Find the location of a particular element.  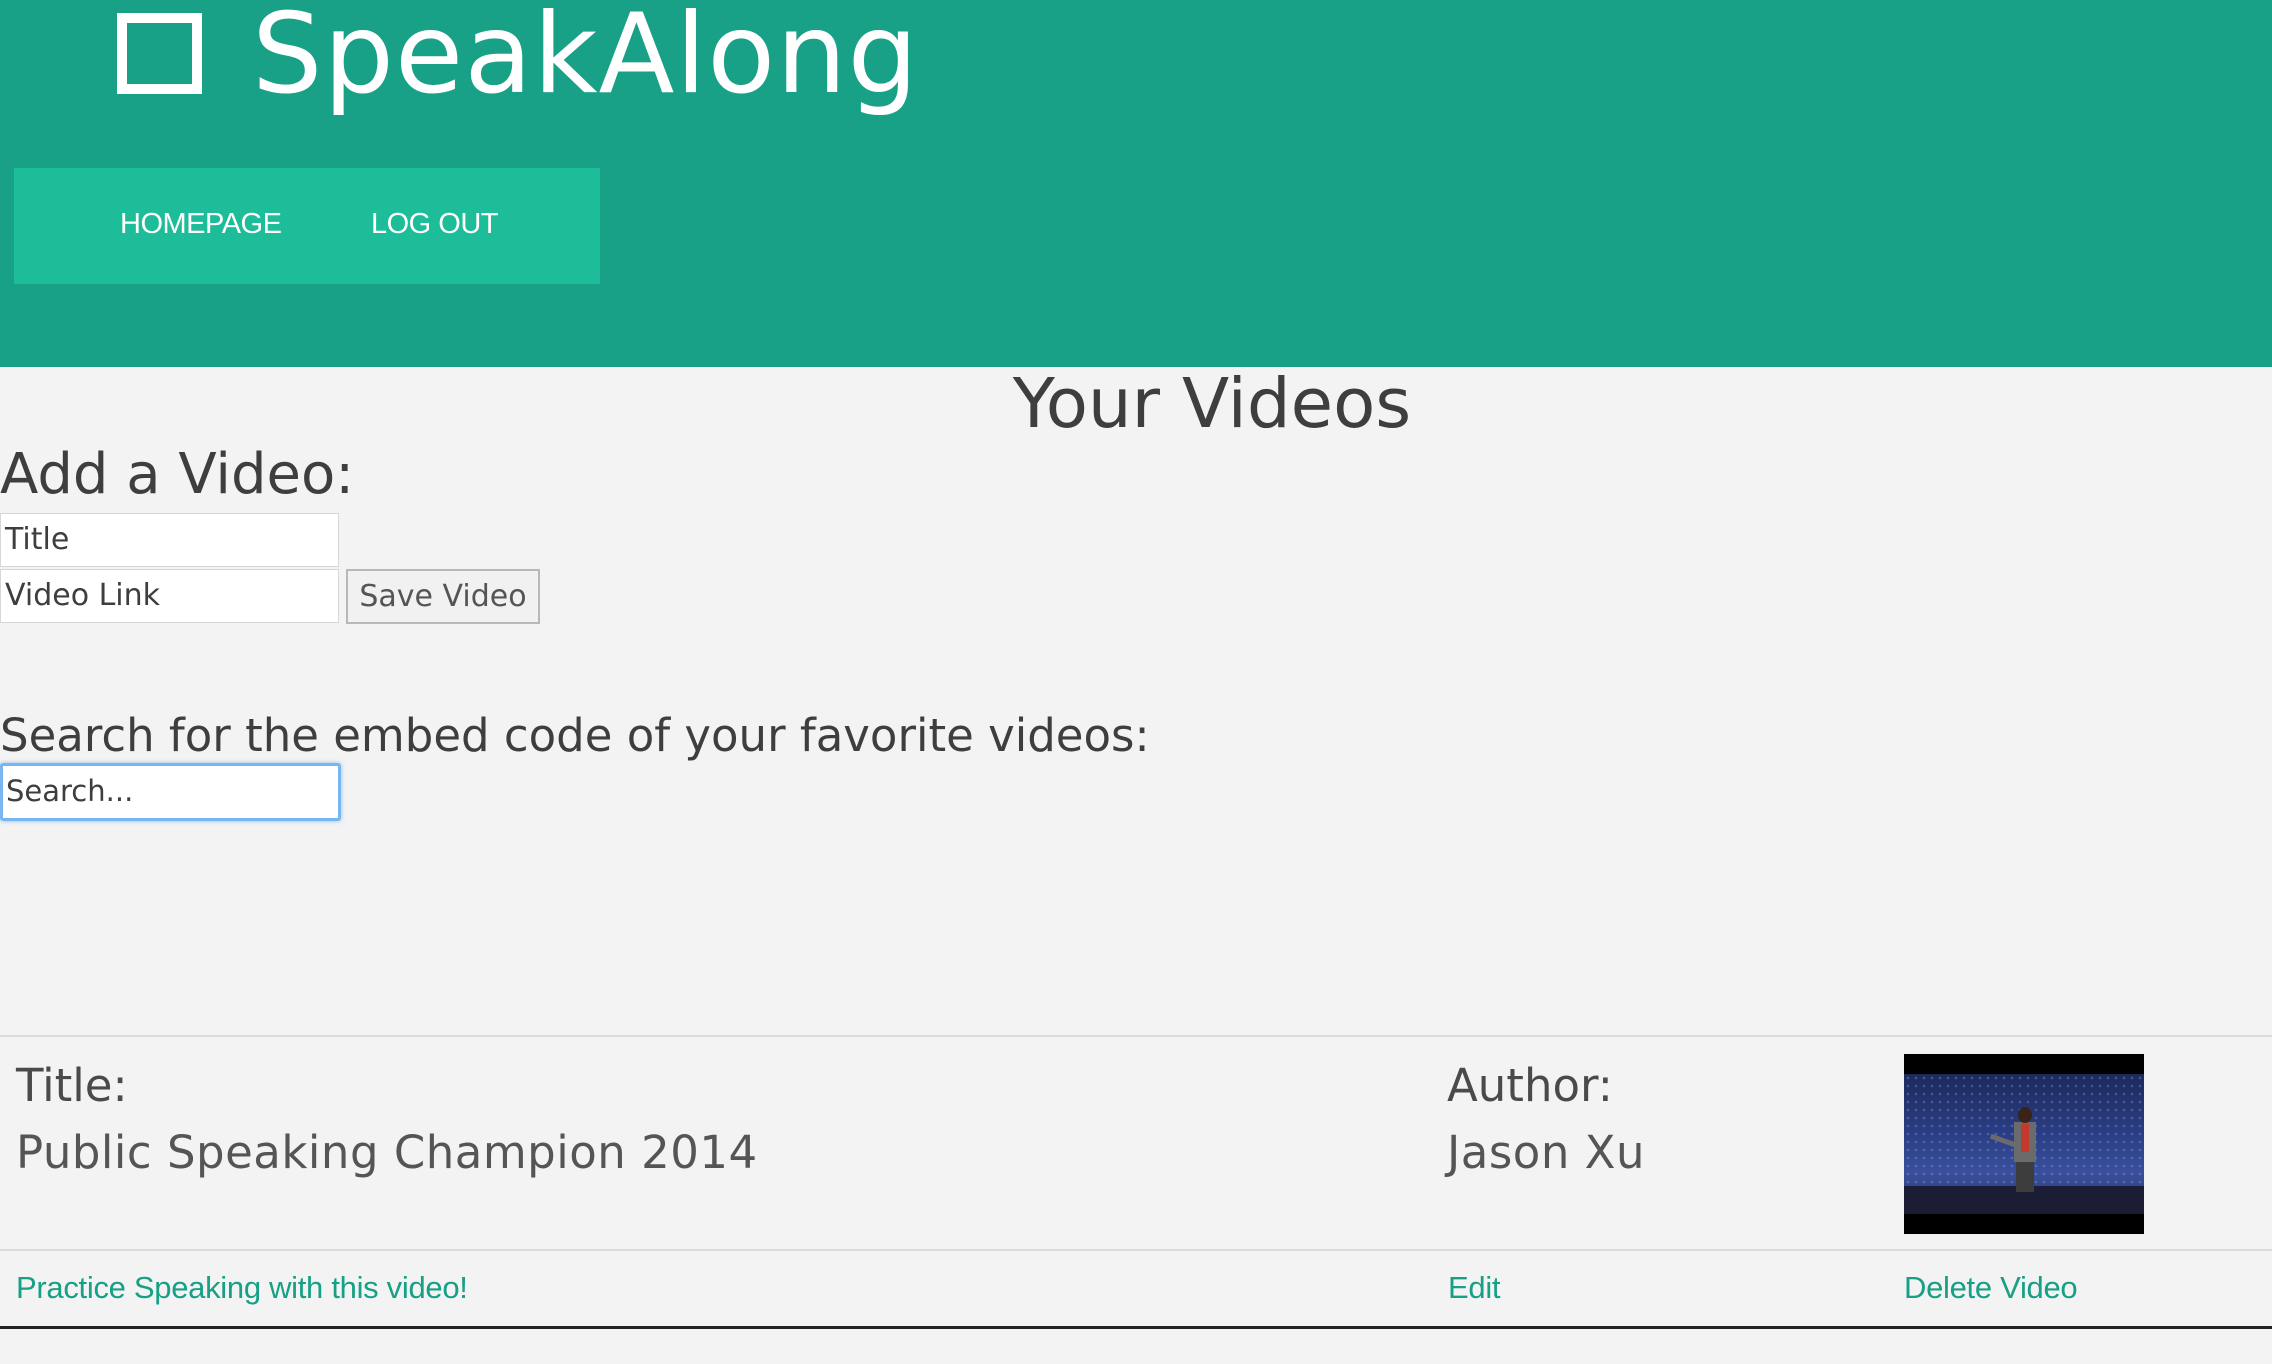

thumbnail-speaker-shirt is located at coordinates (2025, 1138).